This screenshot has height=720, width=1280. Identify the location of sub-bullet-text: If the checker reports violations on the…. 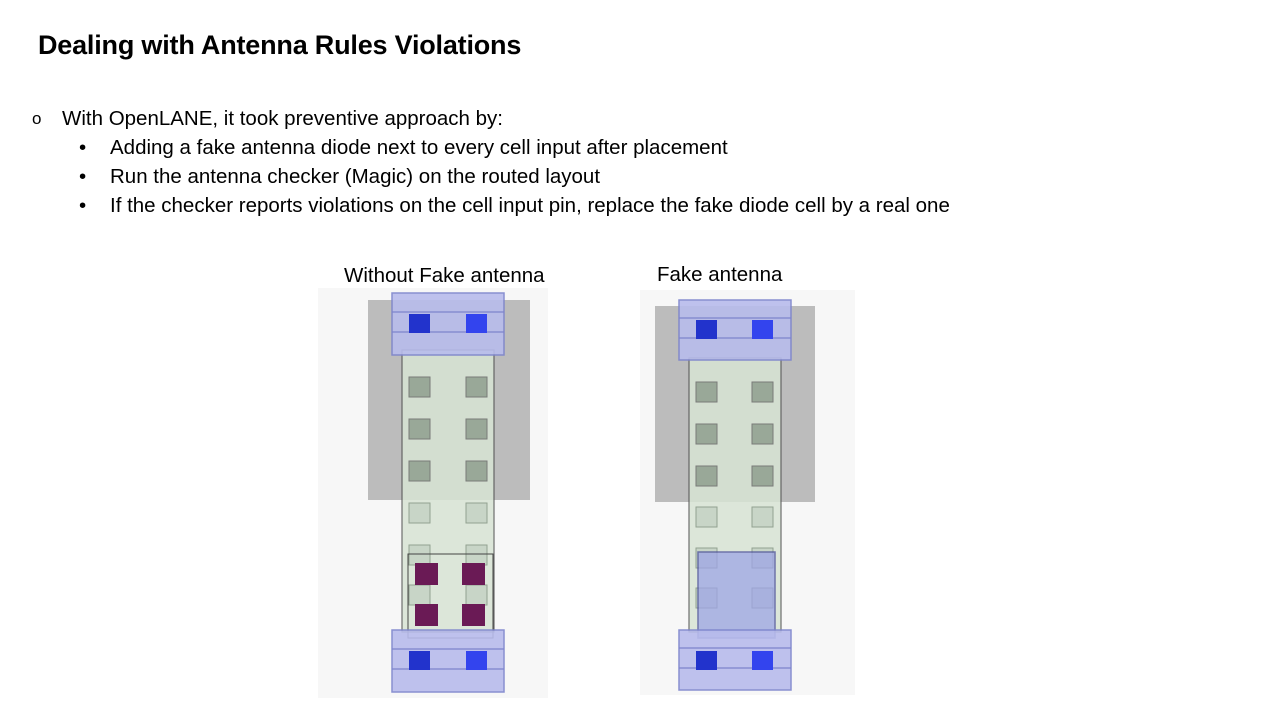
(530, 205).